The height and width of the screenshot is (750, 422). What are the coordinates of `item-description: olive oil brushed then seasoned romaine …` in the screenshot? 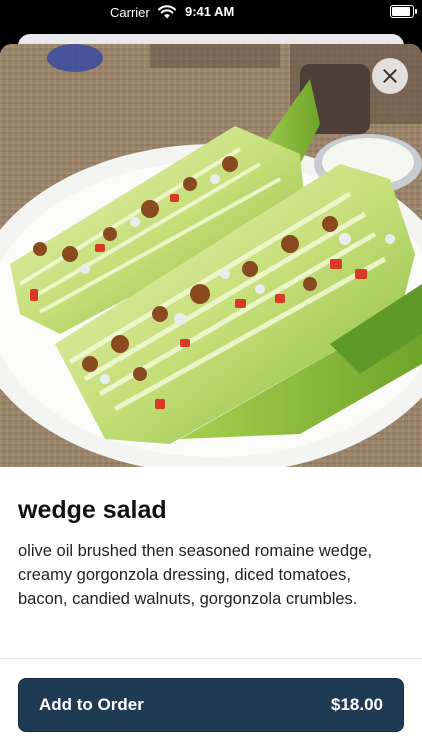 It's located at (195, 575).